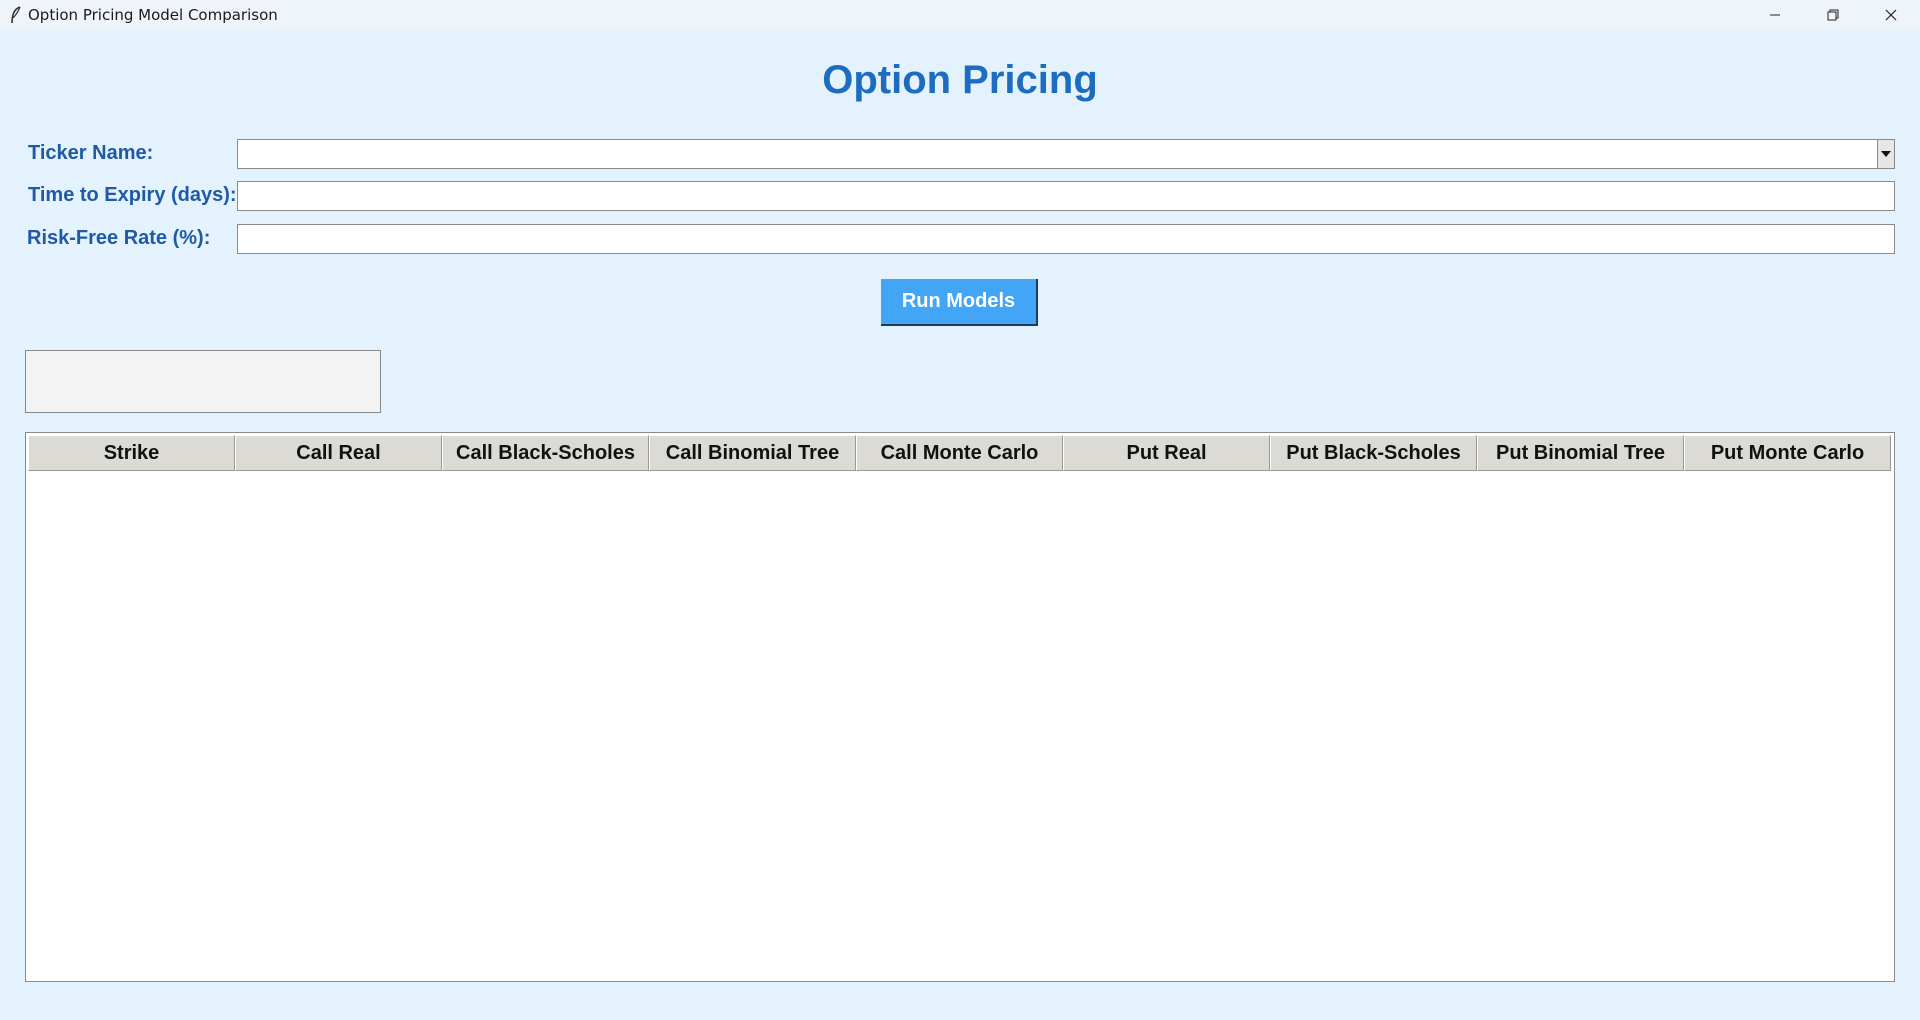  Describe the element at coordinates (1580, 453) in the screenshot. I see `column-header: Put Binomial Tree` at that location.